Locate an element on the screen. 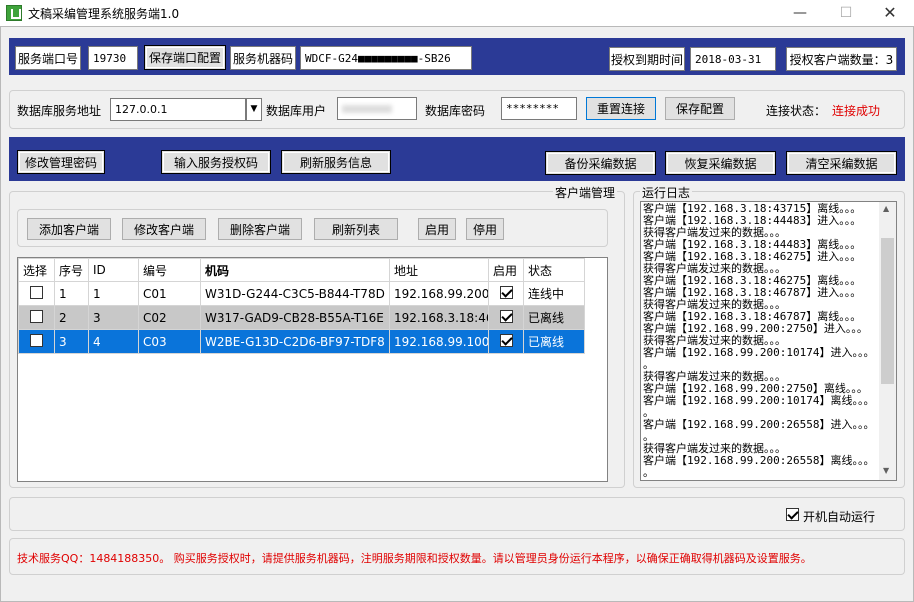 The width and height of the screenshot is (914, 602). row-id: 3 is located at coordinates (113, 317).